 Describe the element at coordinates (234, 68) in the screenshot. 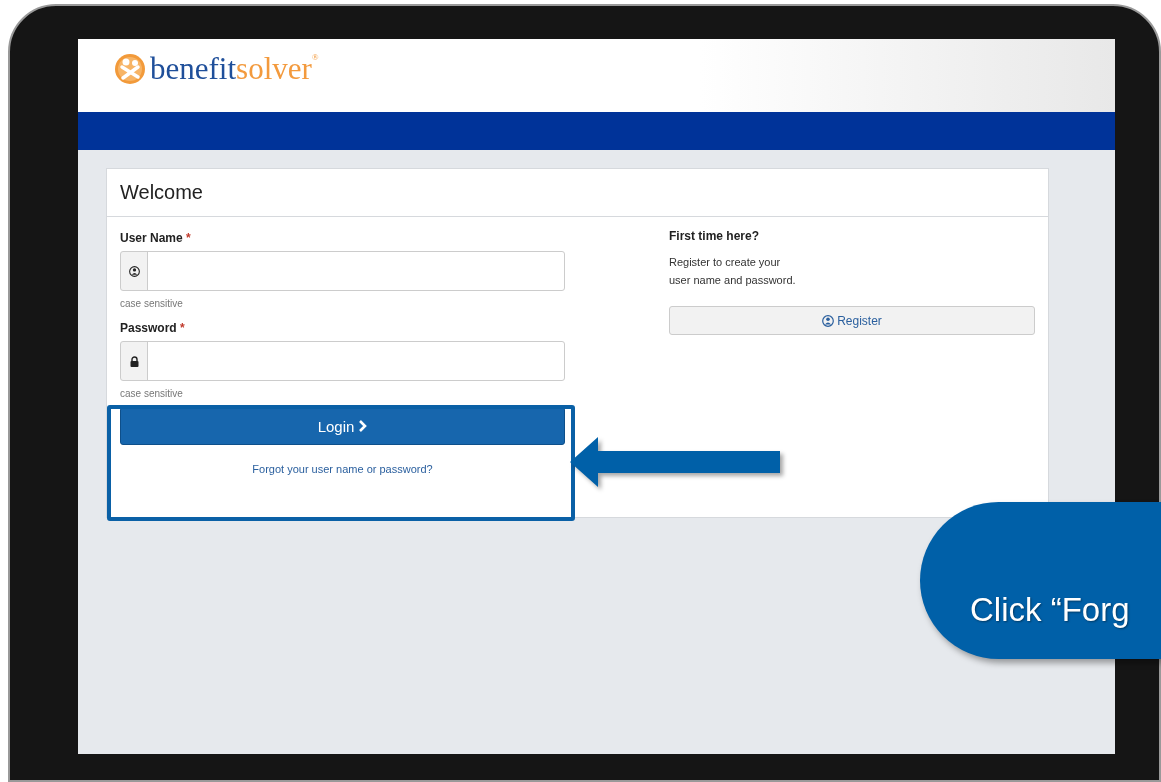

I see `logo-wordmark: benefitsolver$^{®}$` at that location.